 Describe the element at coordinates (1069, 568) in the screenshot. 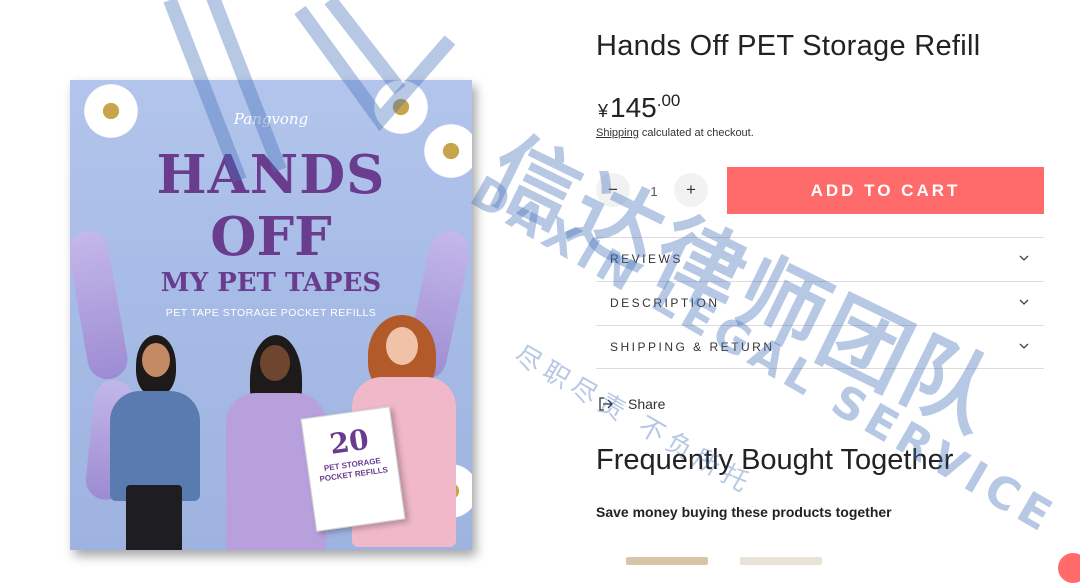

I see `chat-widget-button` at that location.